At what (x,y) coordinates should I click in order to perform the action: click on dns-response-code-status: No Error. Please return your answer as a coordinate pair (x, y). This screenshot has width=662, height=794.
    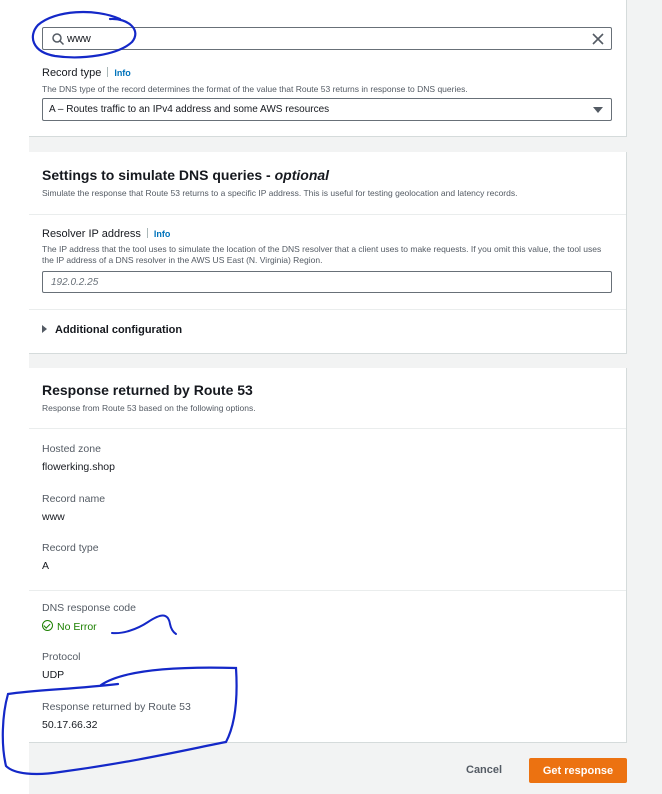
    Looking at the image, I should click on (69, 626).